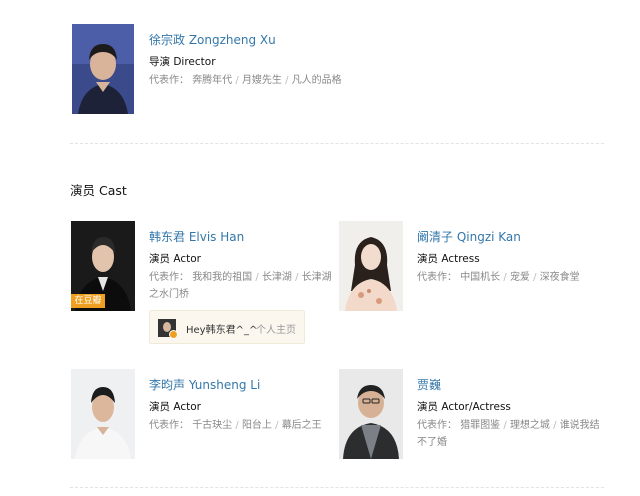 Image resolution: width=640 pixels, height=496 pixels. Describe the element at coordinates (103, 414) in the screenshot. I see `cast-photo-yunsheng-li` at that location.